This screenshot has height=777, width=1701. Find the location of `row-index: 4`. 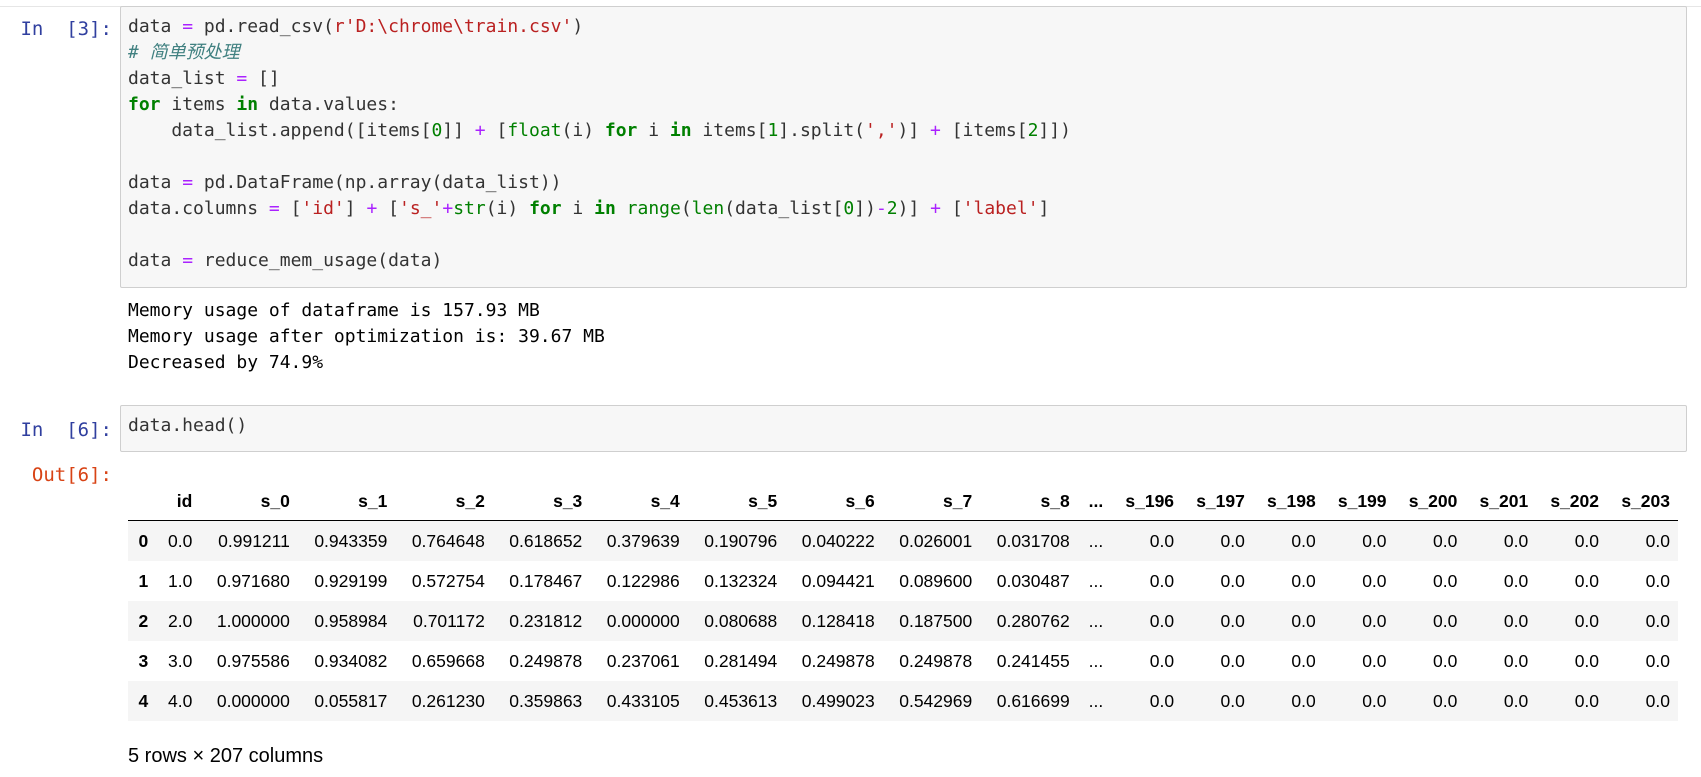

row-index: 4 is located at coordinates (143, 700).